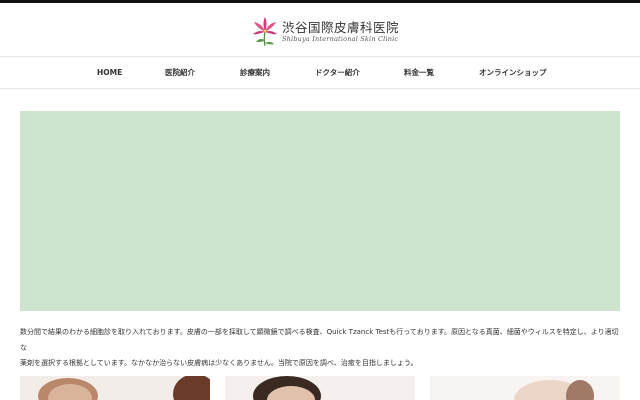  Describe the element at coordinates (255, 72) in the screenshot. I see `nav-item-treatment-info: 診療案内` at that location.